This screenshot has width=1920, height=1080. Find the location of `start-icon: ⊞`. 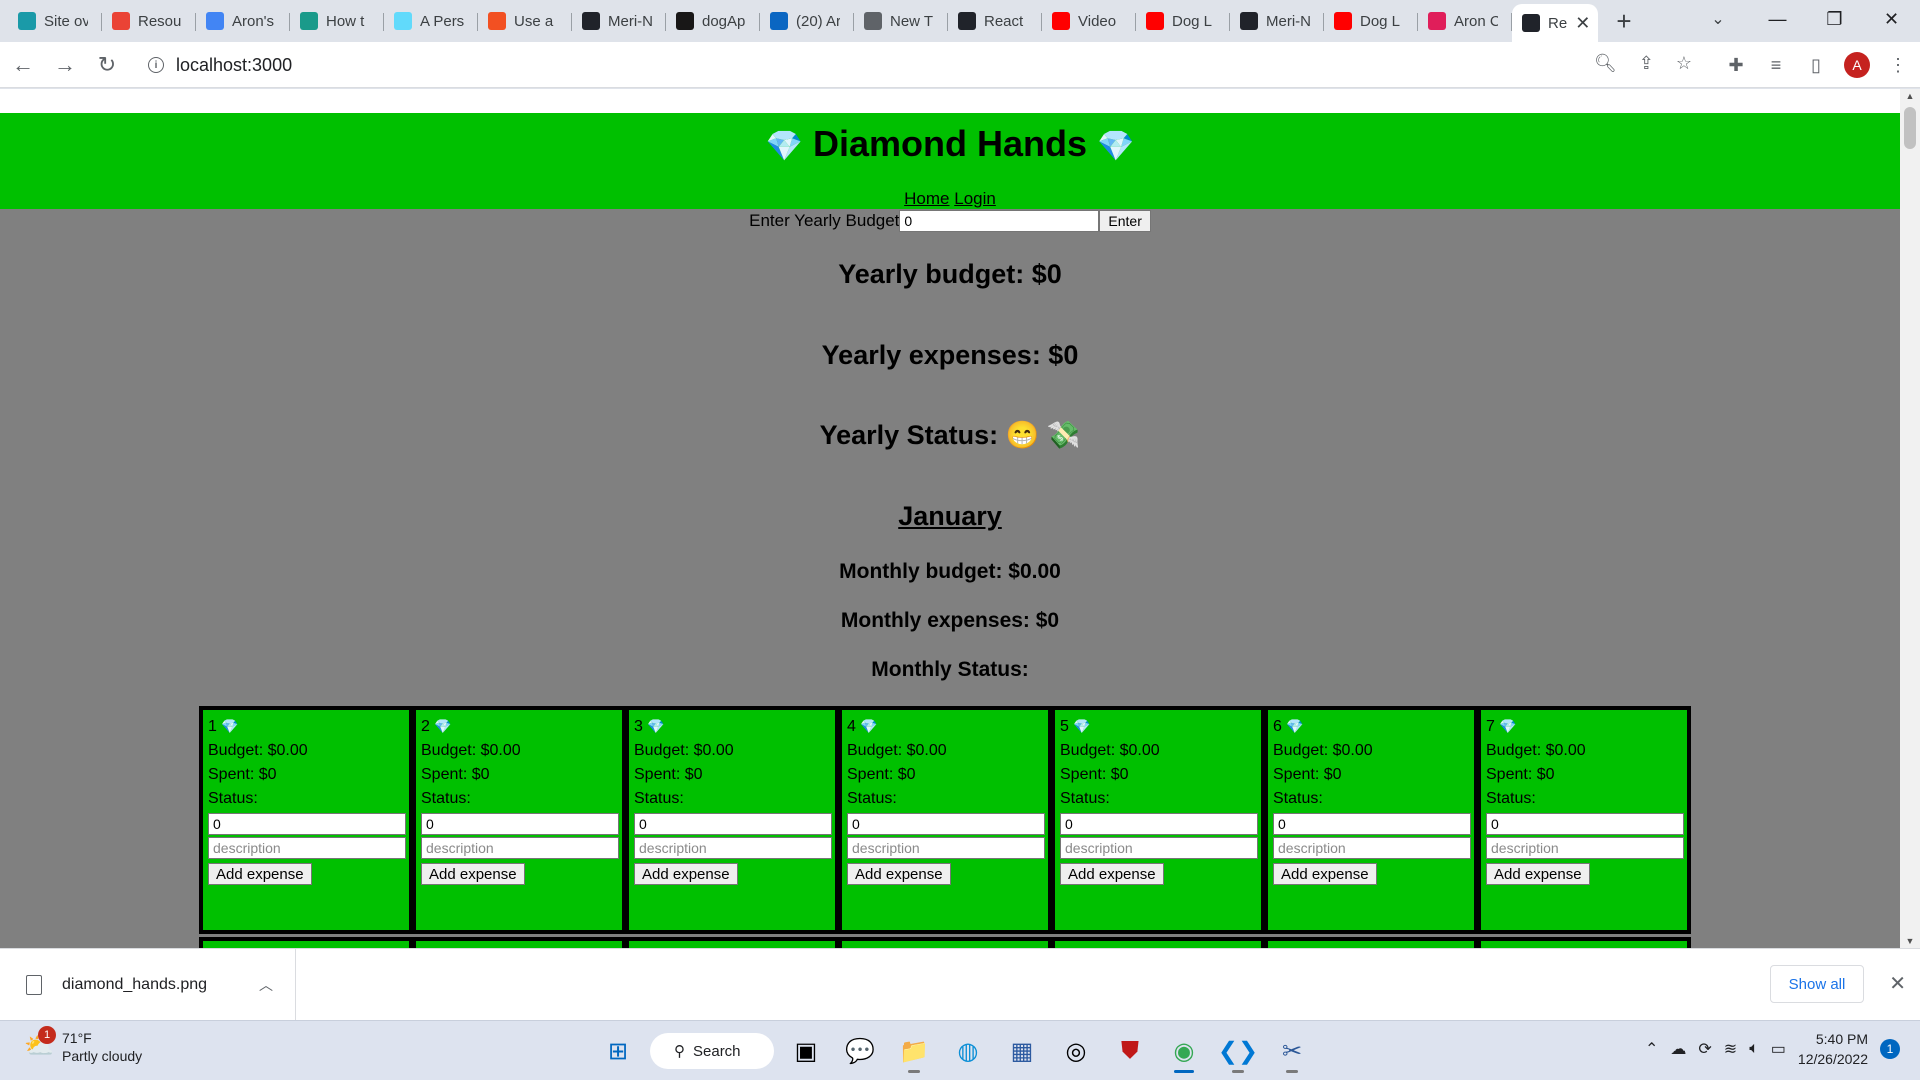

start-icon: ⊞ is located at coordinates (618, 1051).